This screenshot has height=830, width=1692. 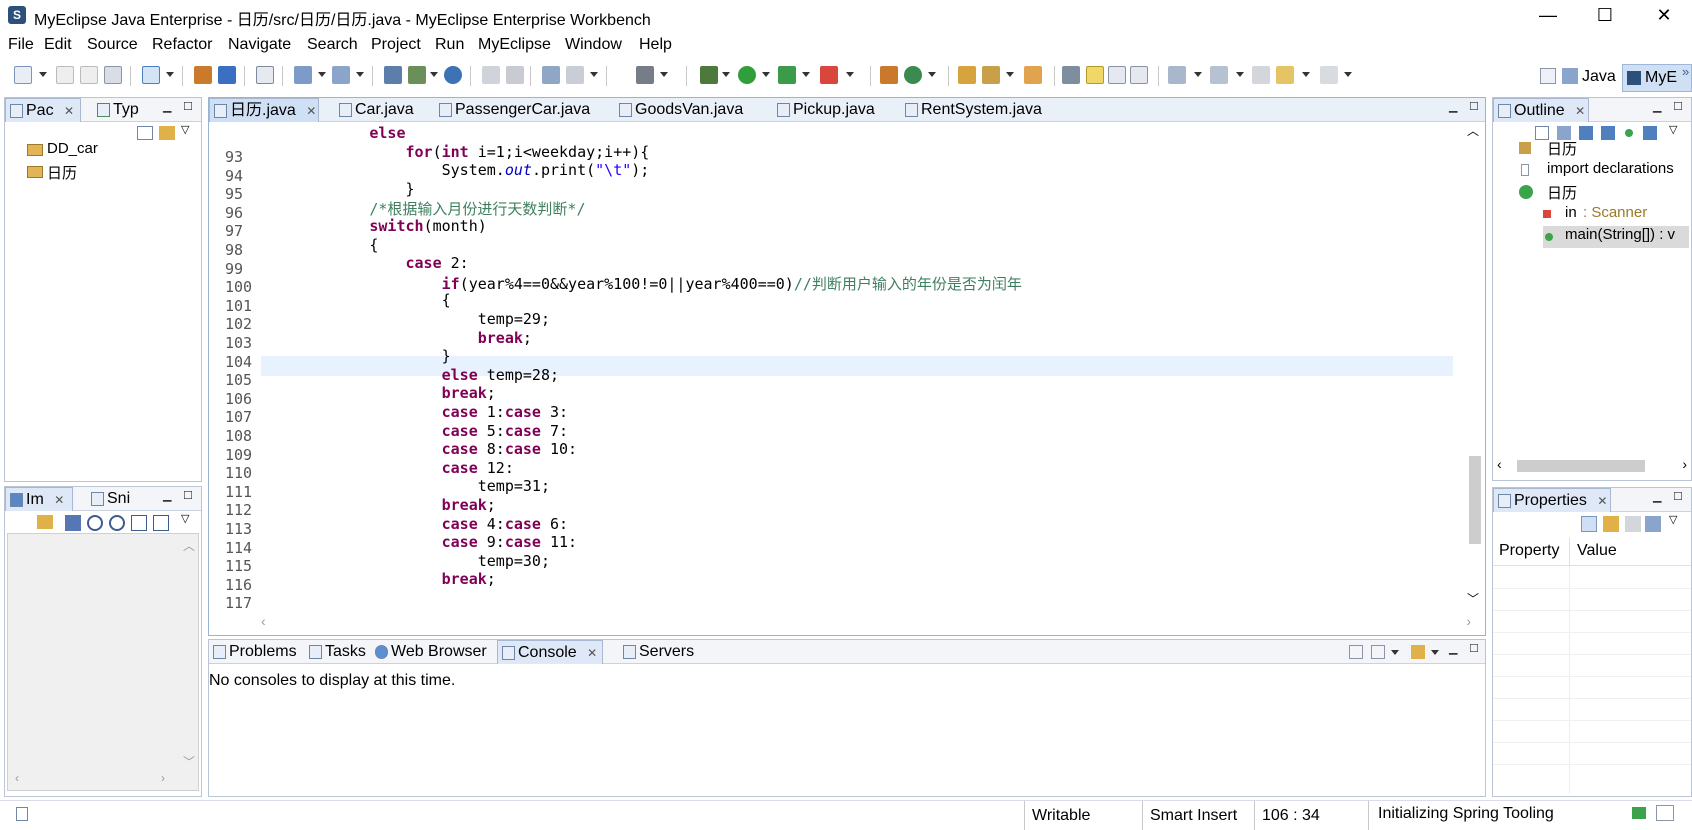 What do you see at coordinates (43, 74) in the screenshot?
I see `new-dropdown-icon` at bounding box center [43, 74].